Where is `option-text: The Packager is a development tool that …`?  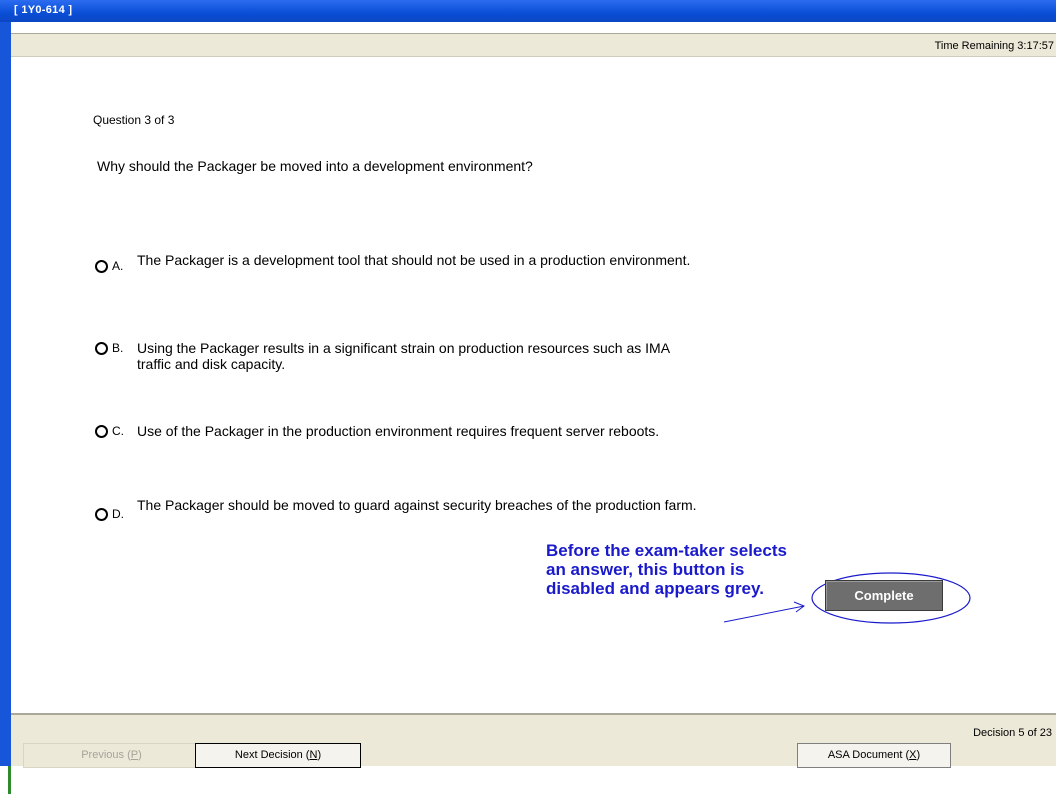 option-text: The Packager is a development tool that … is located at coordinates (414, 260).